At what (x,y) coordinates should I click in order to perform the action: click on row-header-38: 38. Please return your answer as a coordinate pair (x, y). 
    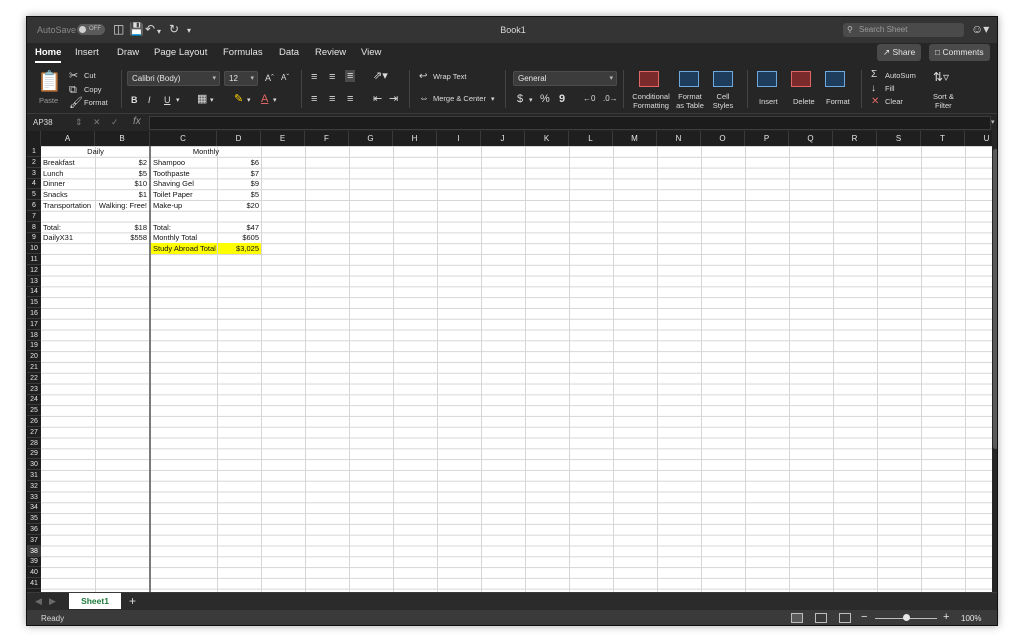
    Looking at the image, I should click on (34, 551).